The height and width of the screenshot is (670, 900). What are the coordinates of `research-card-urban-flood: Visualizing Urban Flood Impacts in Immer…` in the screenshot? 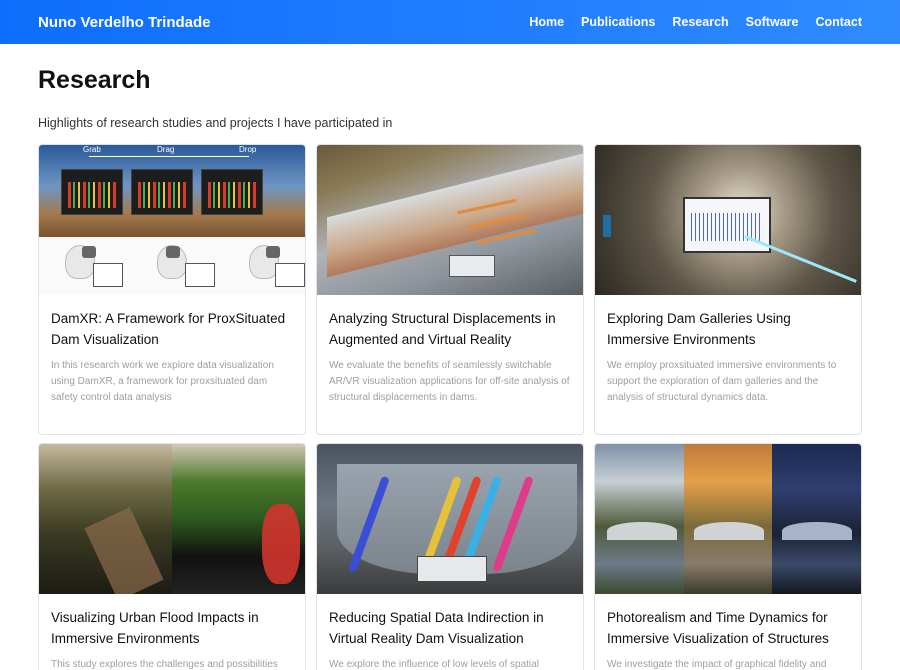 It's located at (172, 556).